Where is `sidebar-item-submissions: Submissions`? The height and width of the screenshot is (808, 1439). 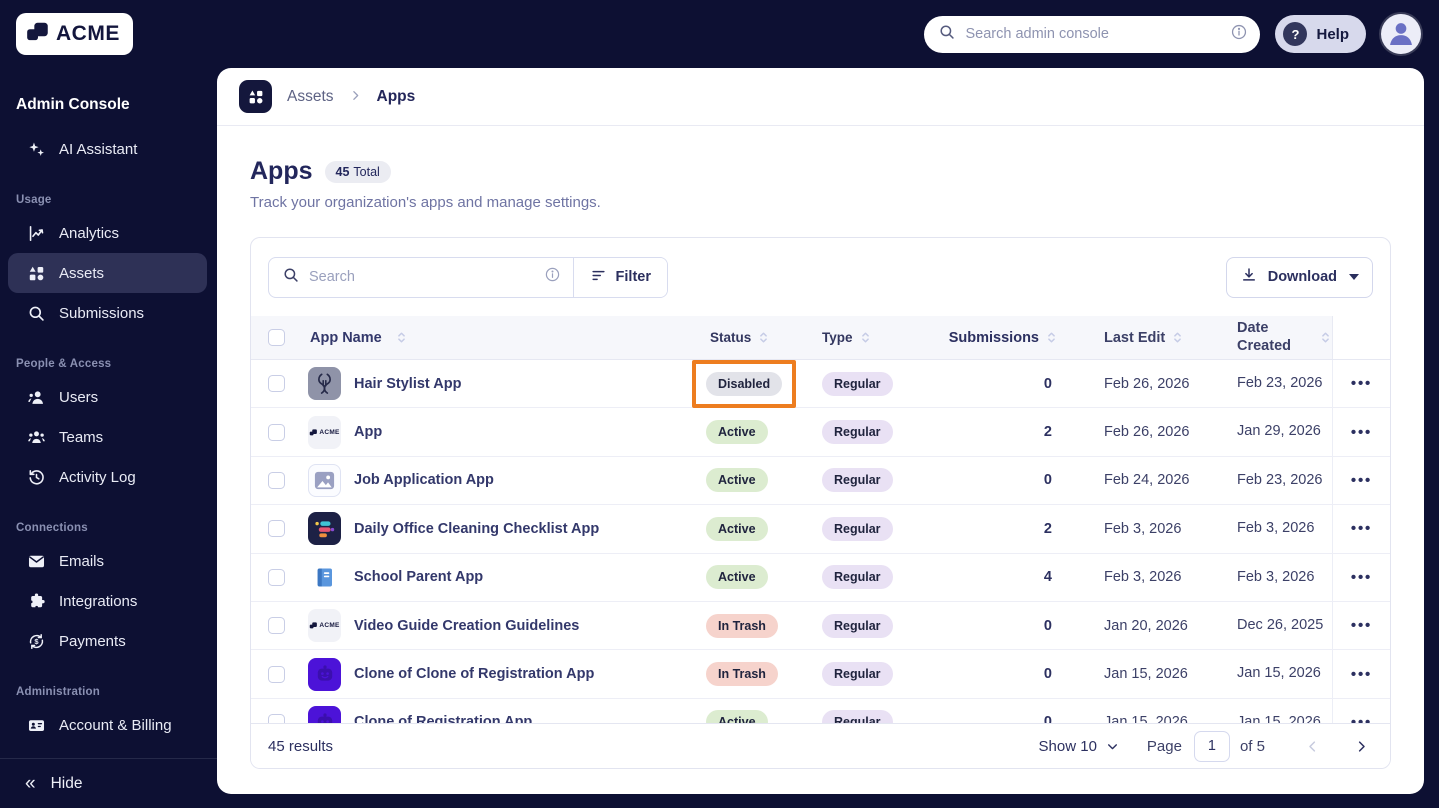
sidebar-item-submissions: Submissions is located at coordinates (107, 313).